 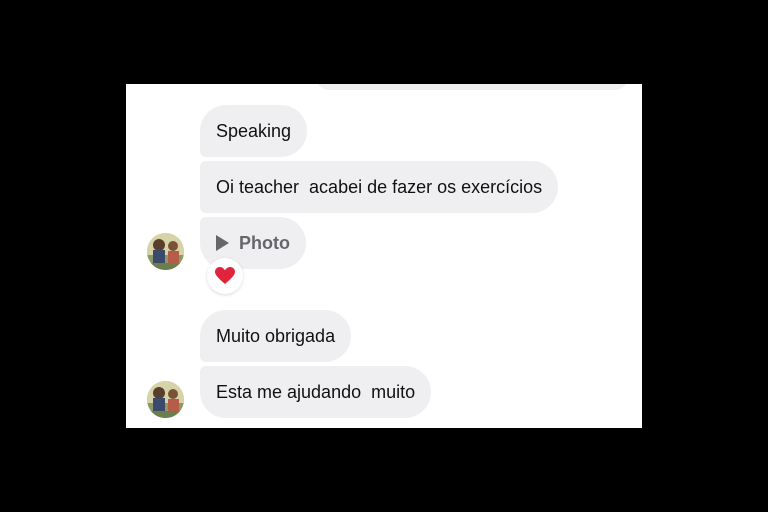 I want to click on message-bubble-helping: Esta me ajudando muito, so click(x=316, y=392).